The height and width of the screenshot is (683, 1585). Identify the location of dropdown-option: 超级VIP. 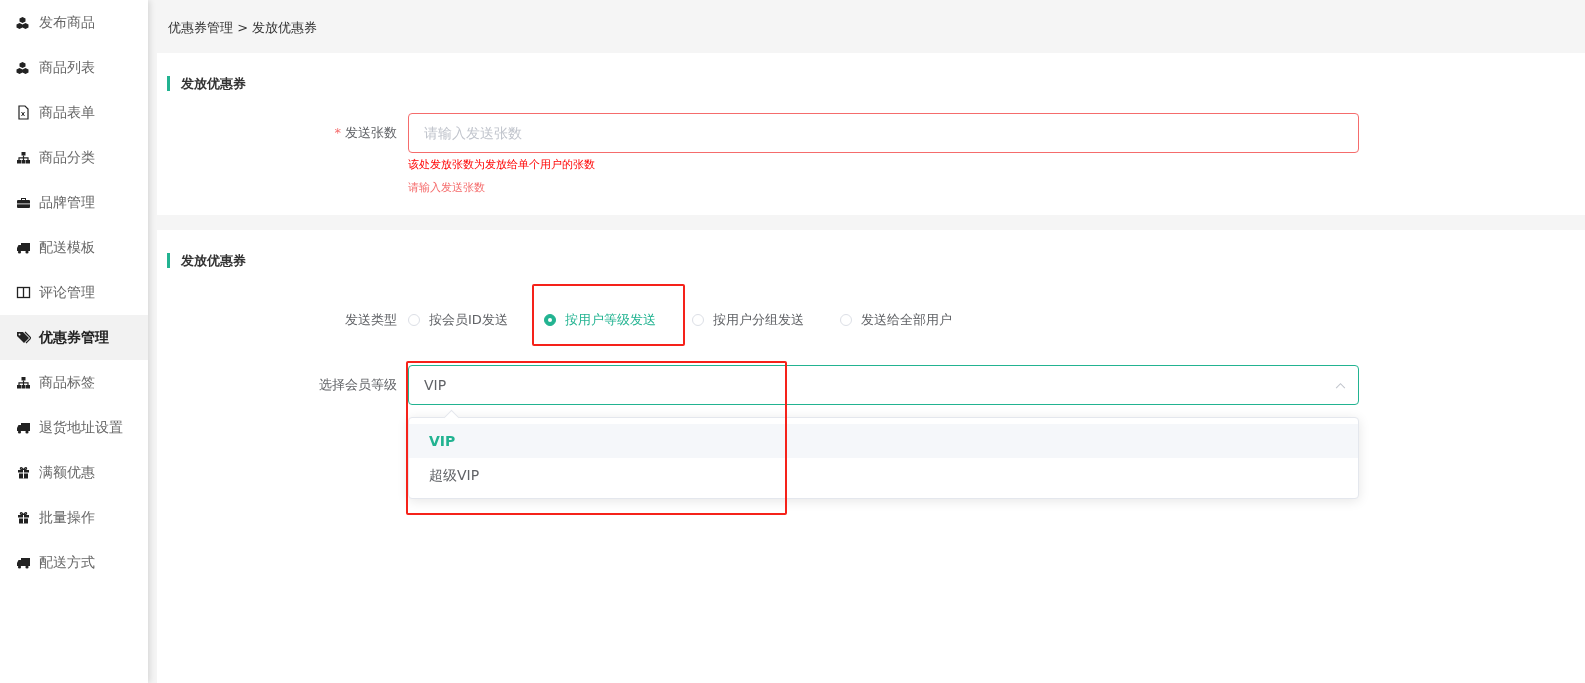
(883, 475).